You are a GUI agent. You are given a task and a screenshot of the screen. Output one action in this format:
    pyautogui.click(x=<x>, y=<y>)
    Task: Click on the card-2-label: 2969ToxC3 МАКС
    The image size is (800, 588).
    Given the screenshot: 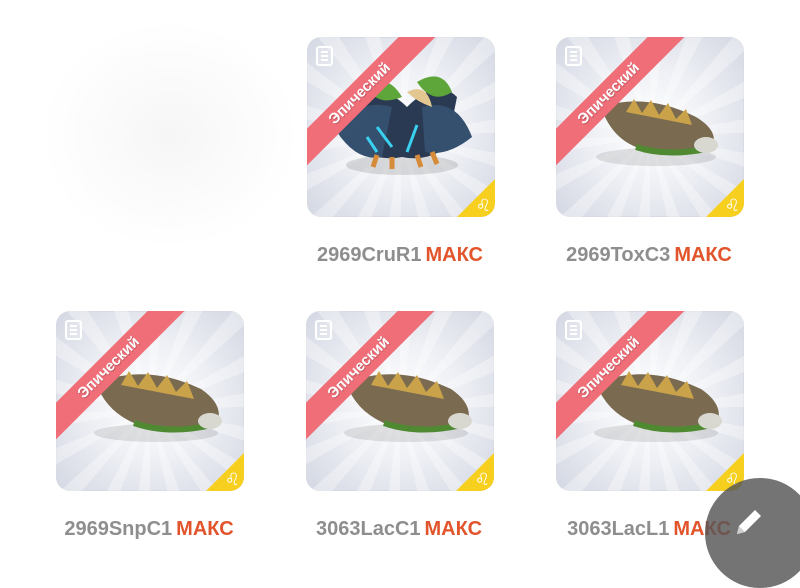 What is the action you would take?
    pyautogui.click(x=649, y=255)
    